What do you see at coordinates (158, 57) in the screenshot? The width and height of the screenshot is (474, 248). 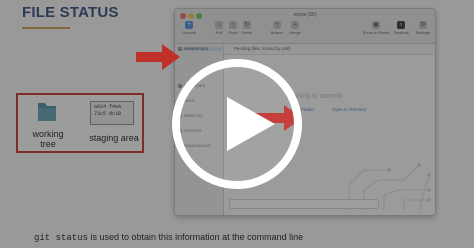 I see `arrow-icon` at bounding box center [158, 57].